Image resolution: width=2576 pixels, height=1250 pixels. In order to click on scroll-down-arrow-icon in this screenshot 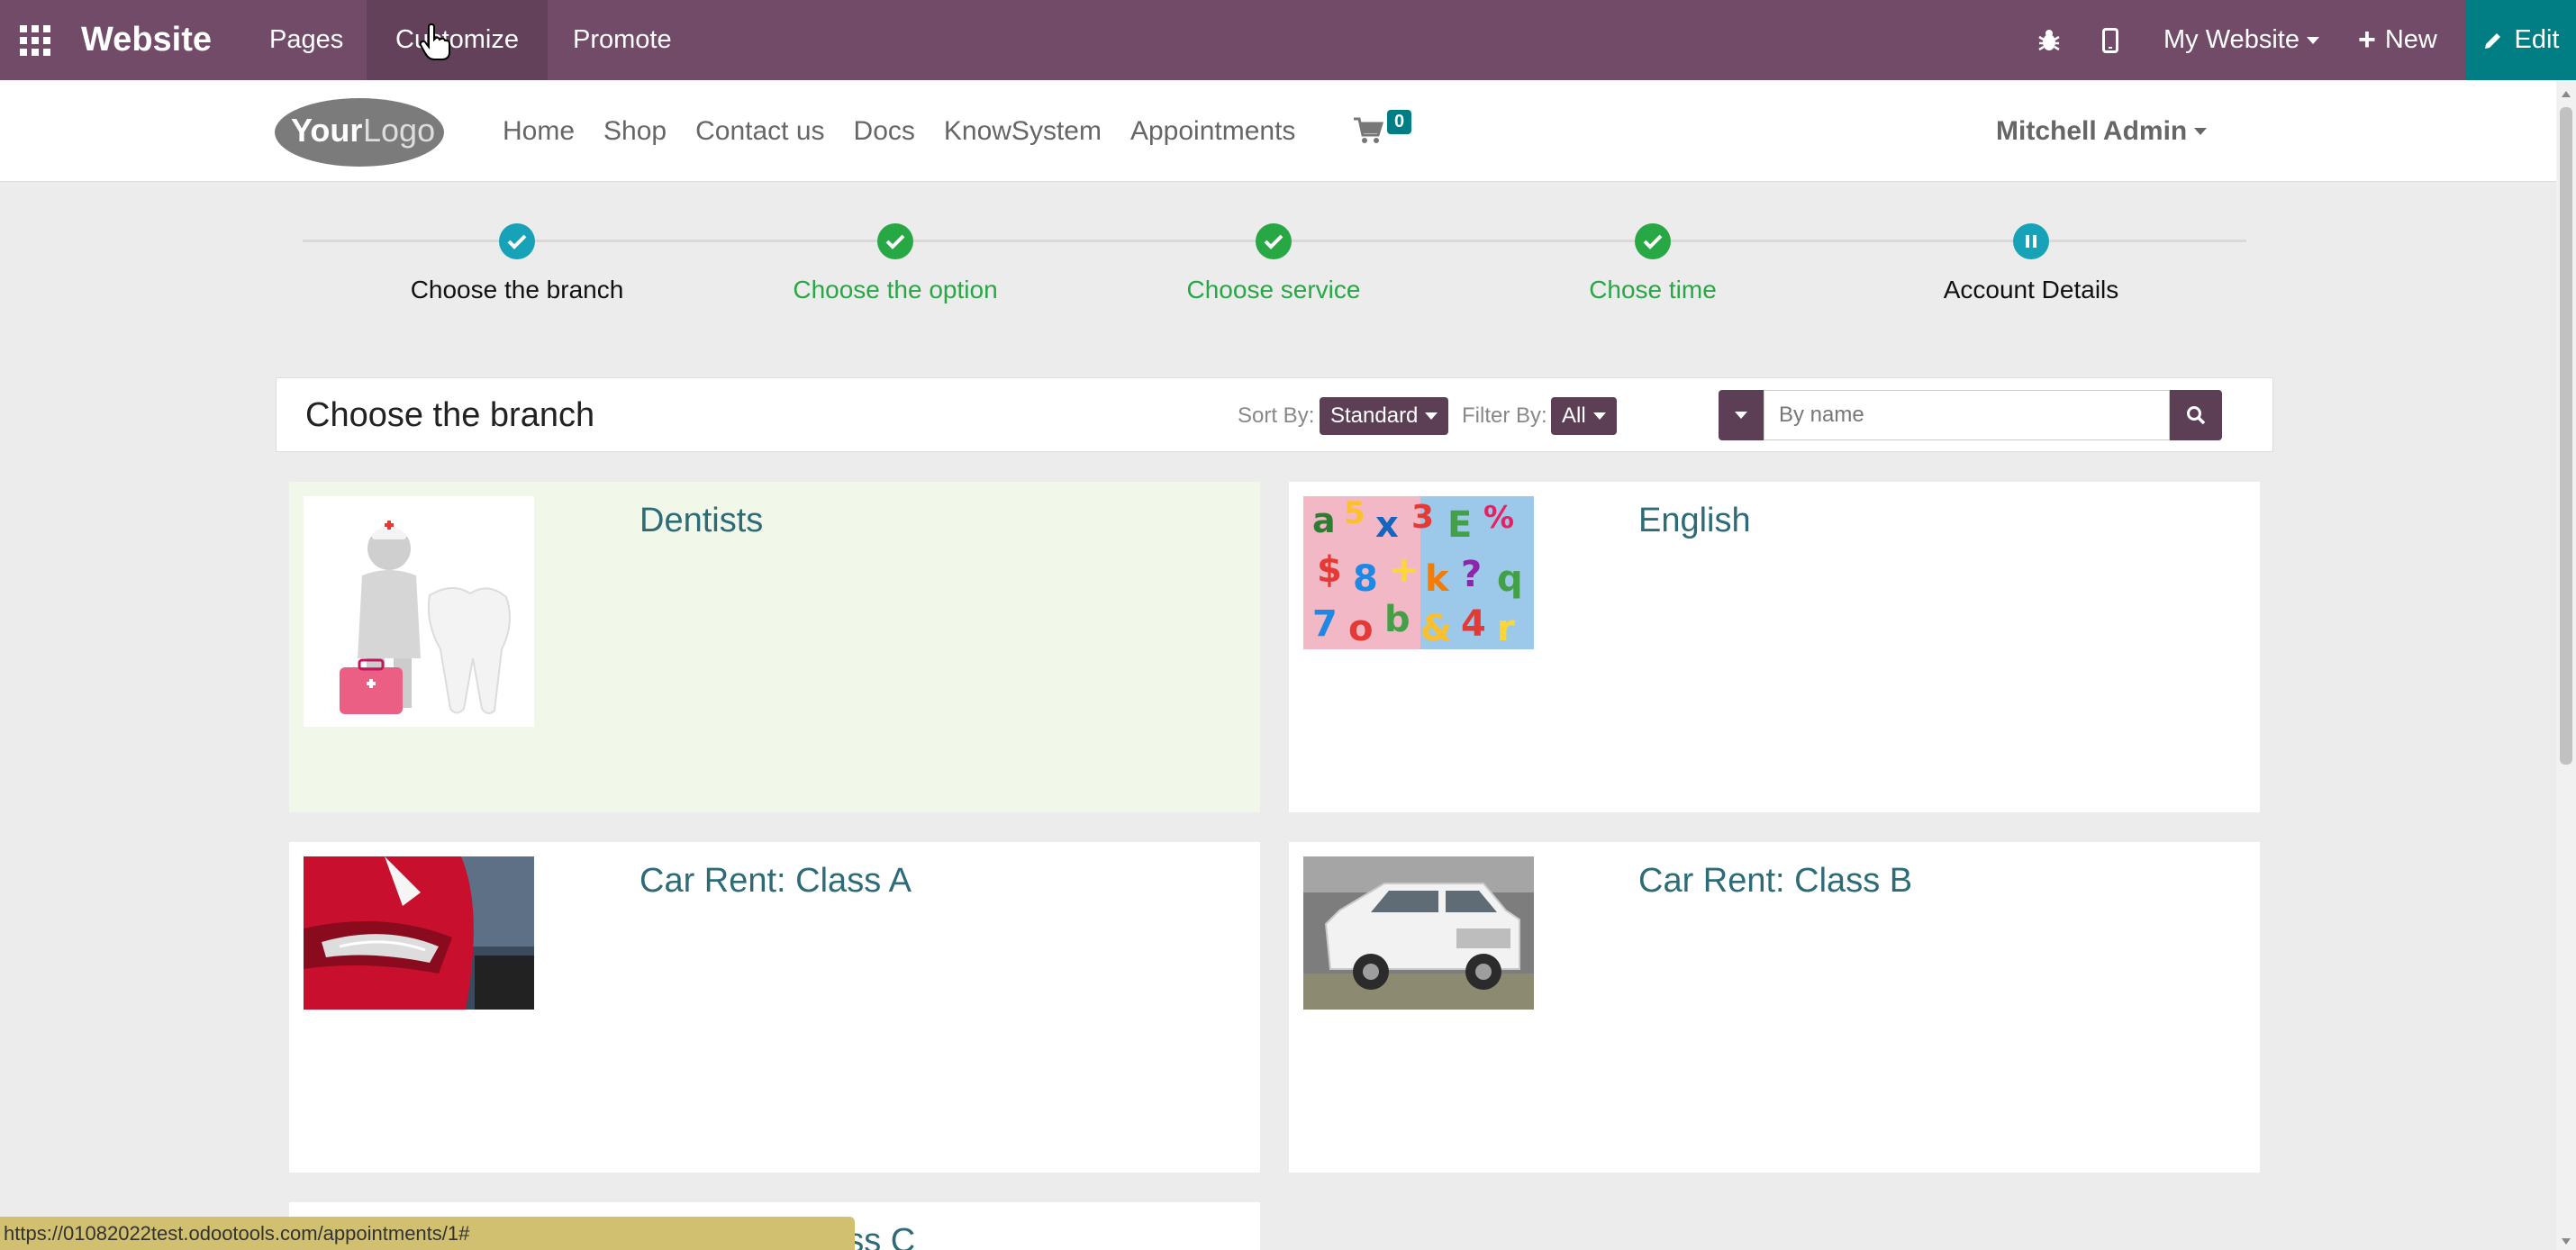, I will do `click(2566, 1241)`.